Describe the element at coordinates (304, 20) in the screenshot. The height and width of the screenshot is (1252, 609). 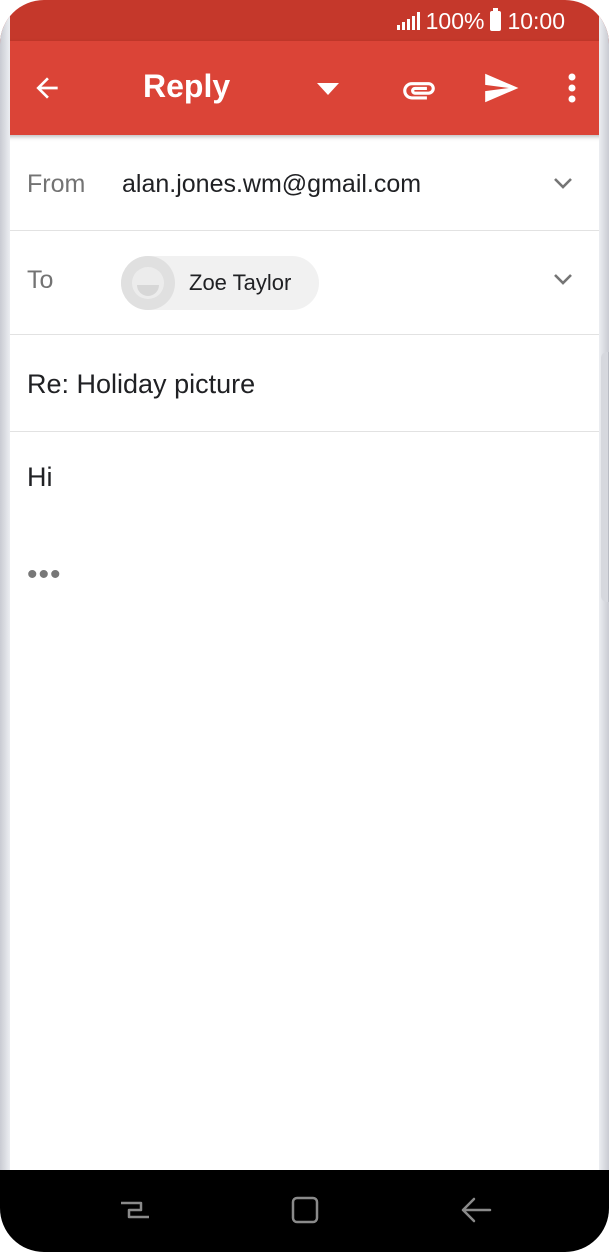
I see `status-bar: 100% 10:00` at that location.